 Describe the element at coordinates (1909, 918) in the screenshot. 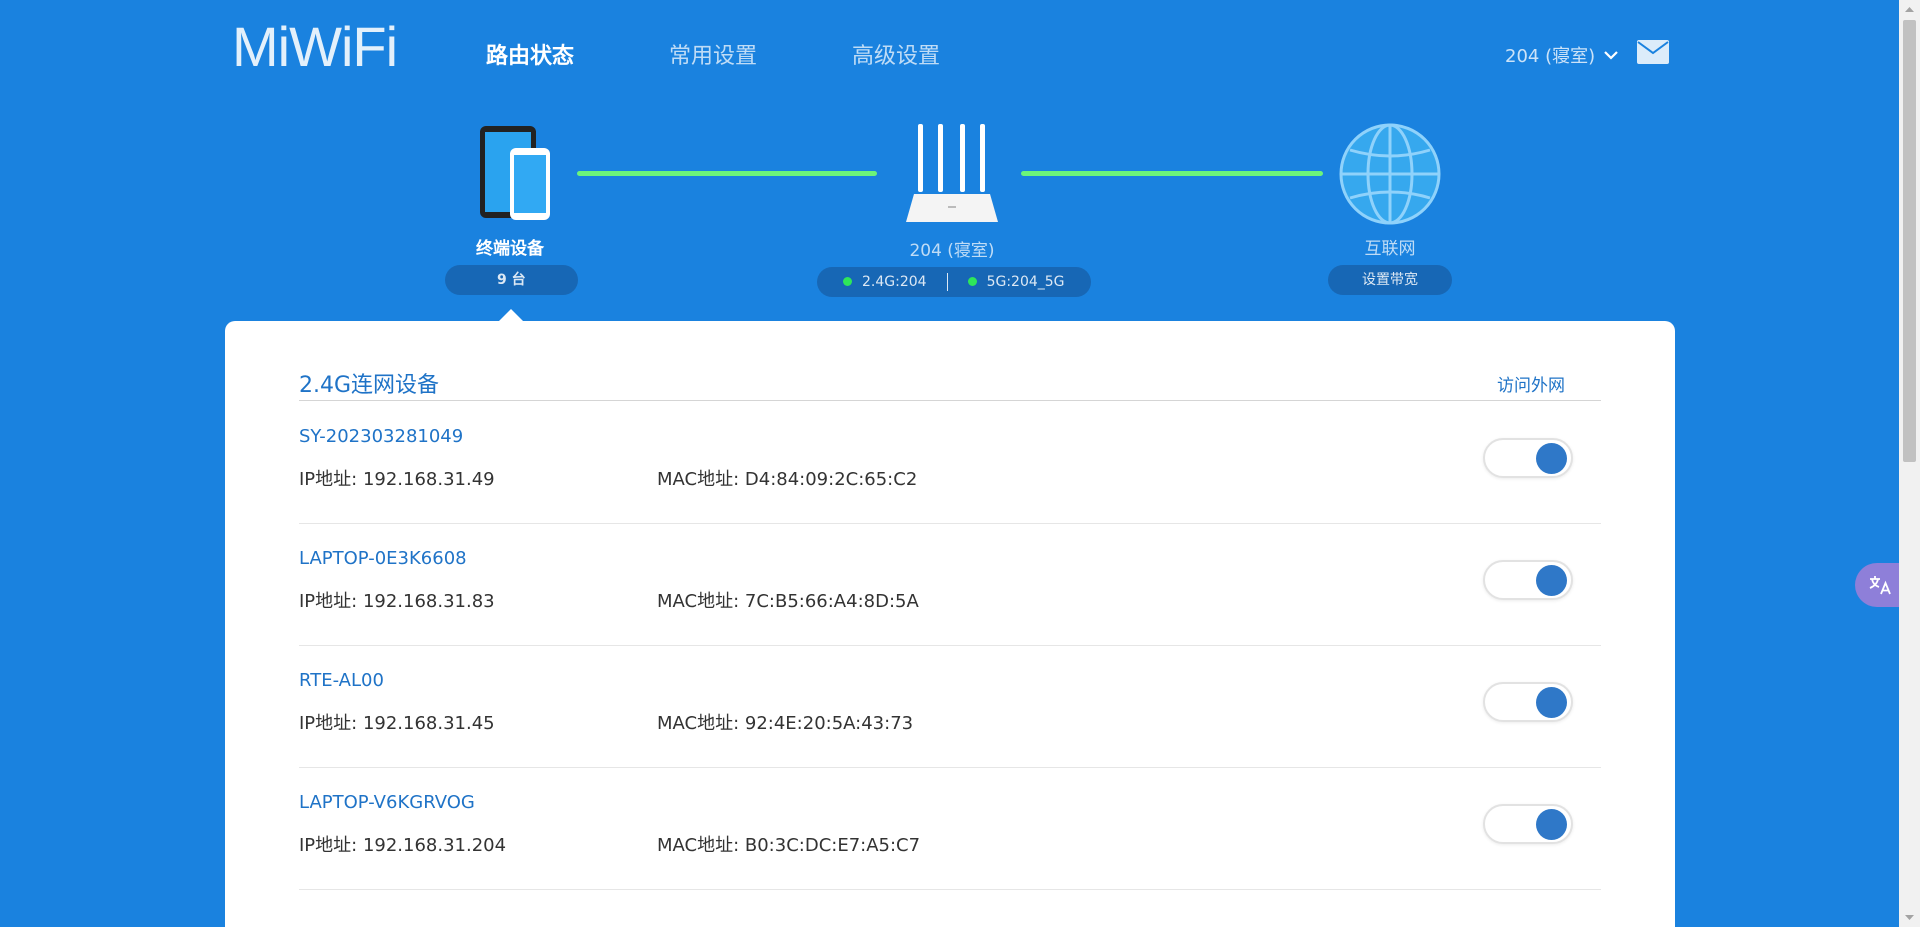

I see `scroll-down-arrow-icon` at that location.